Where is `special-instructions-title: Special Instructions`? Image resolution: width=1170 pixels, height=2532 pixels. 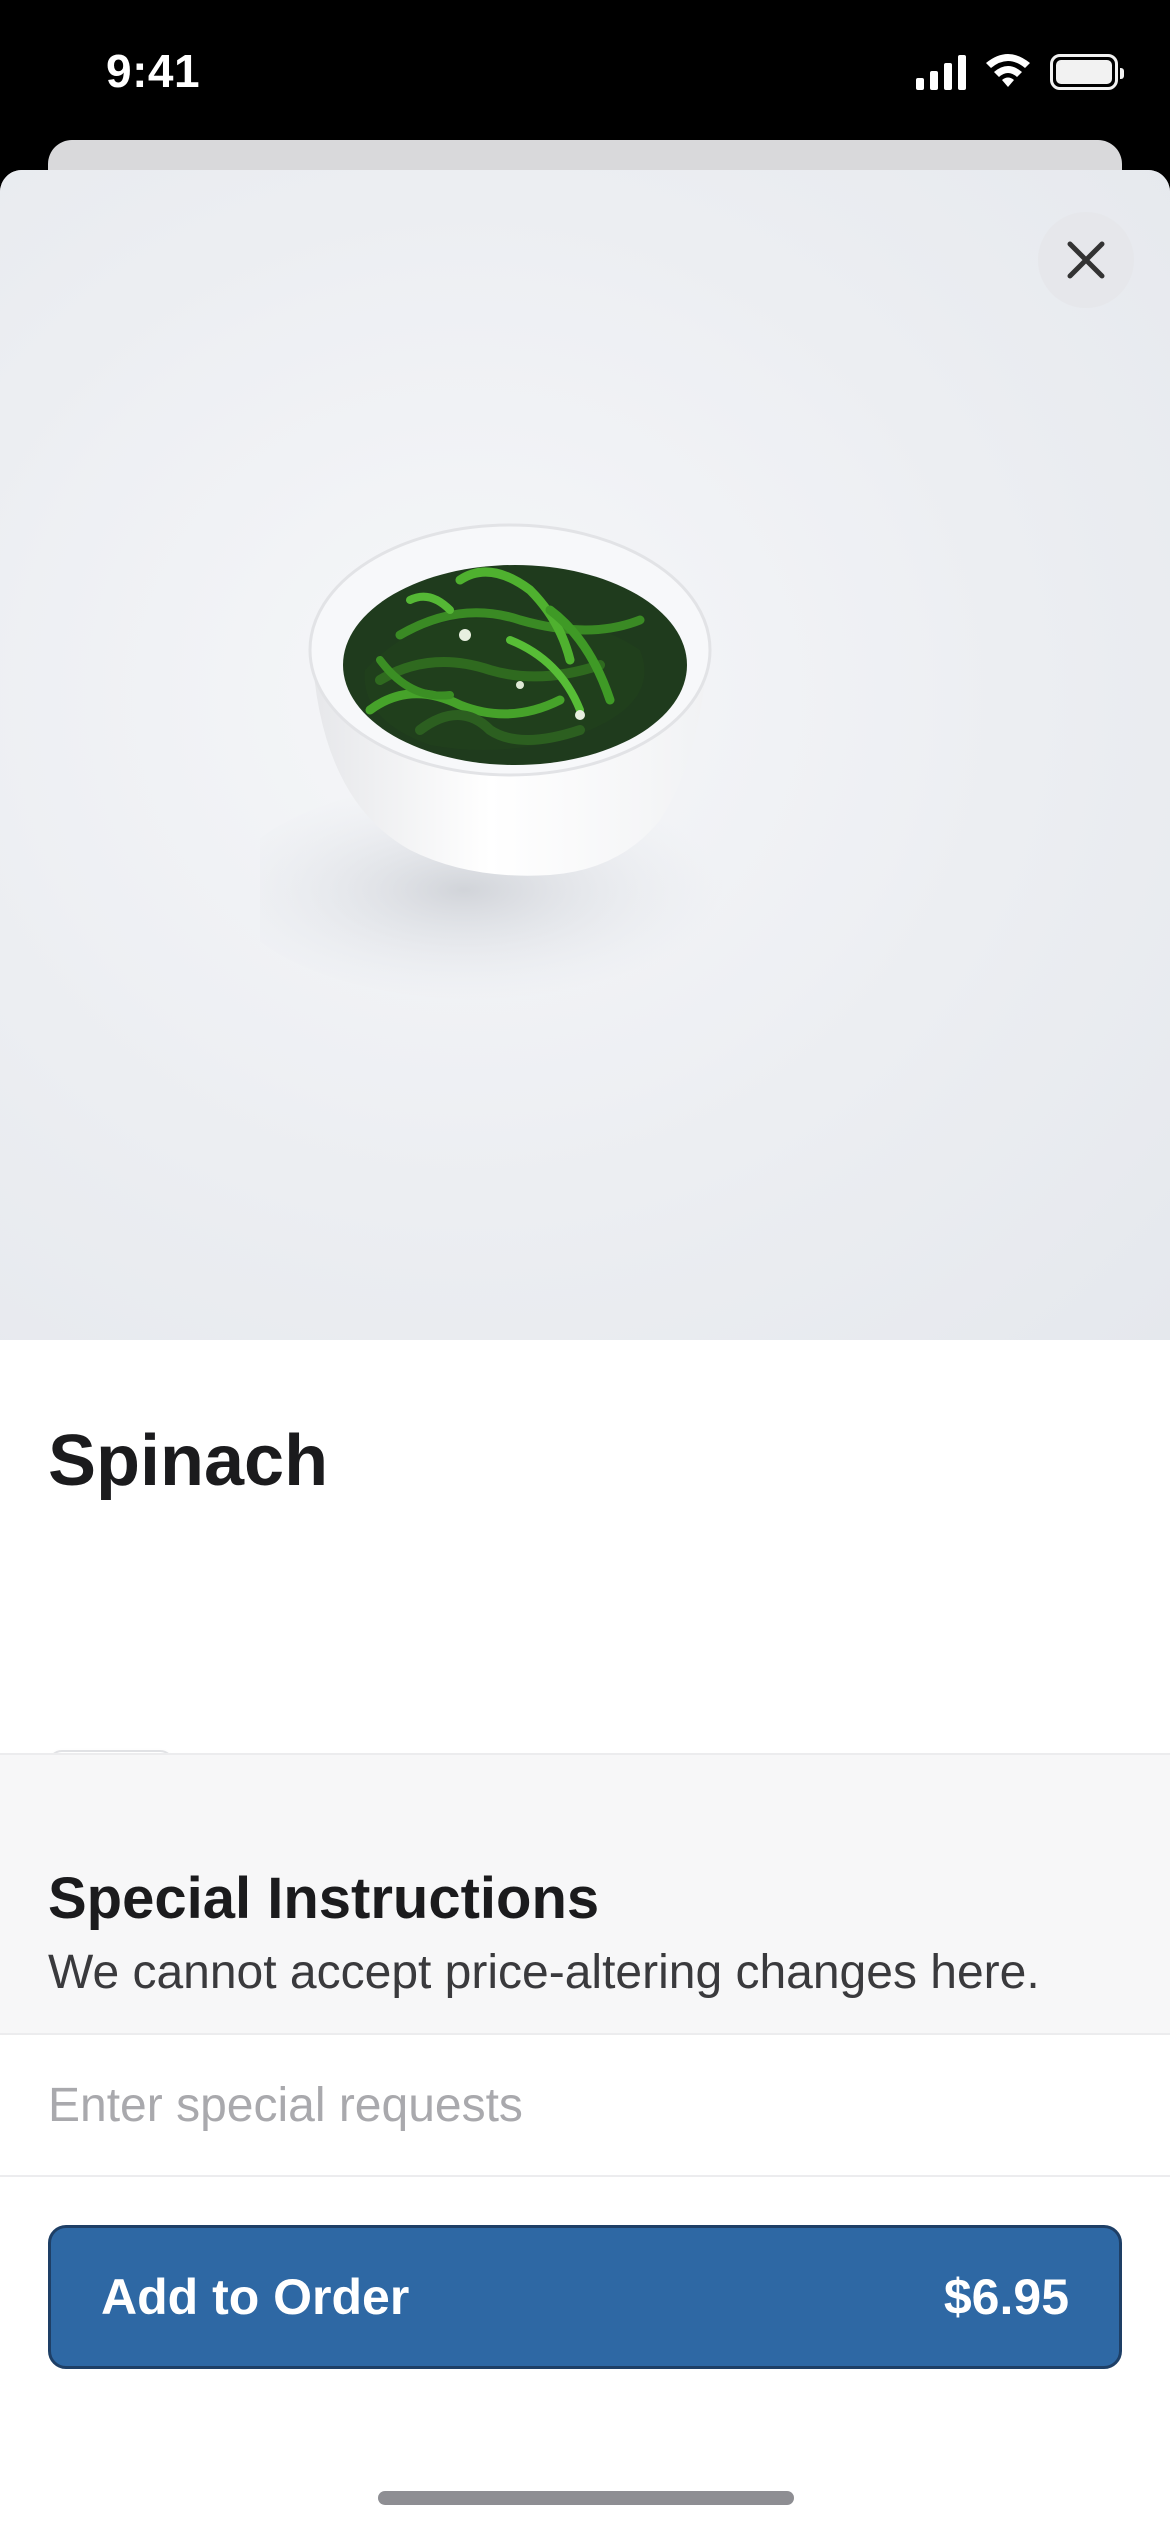 special-instructions-title: Special Instructions is located at coordinates (324, 1898).